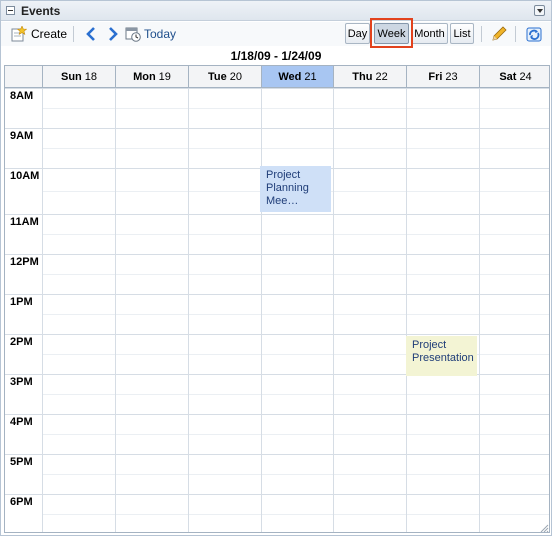 The image size is (552, 536). I want to click on previous-button, so click(91, 34).